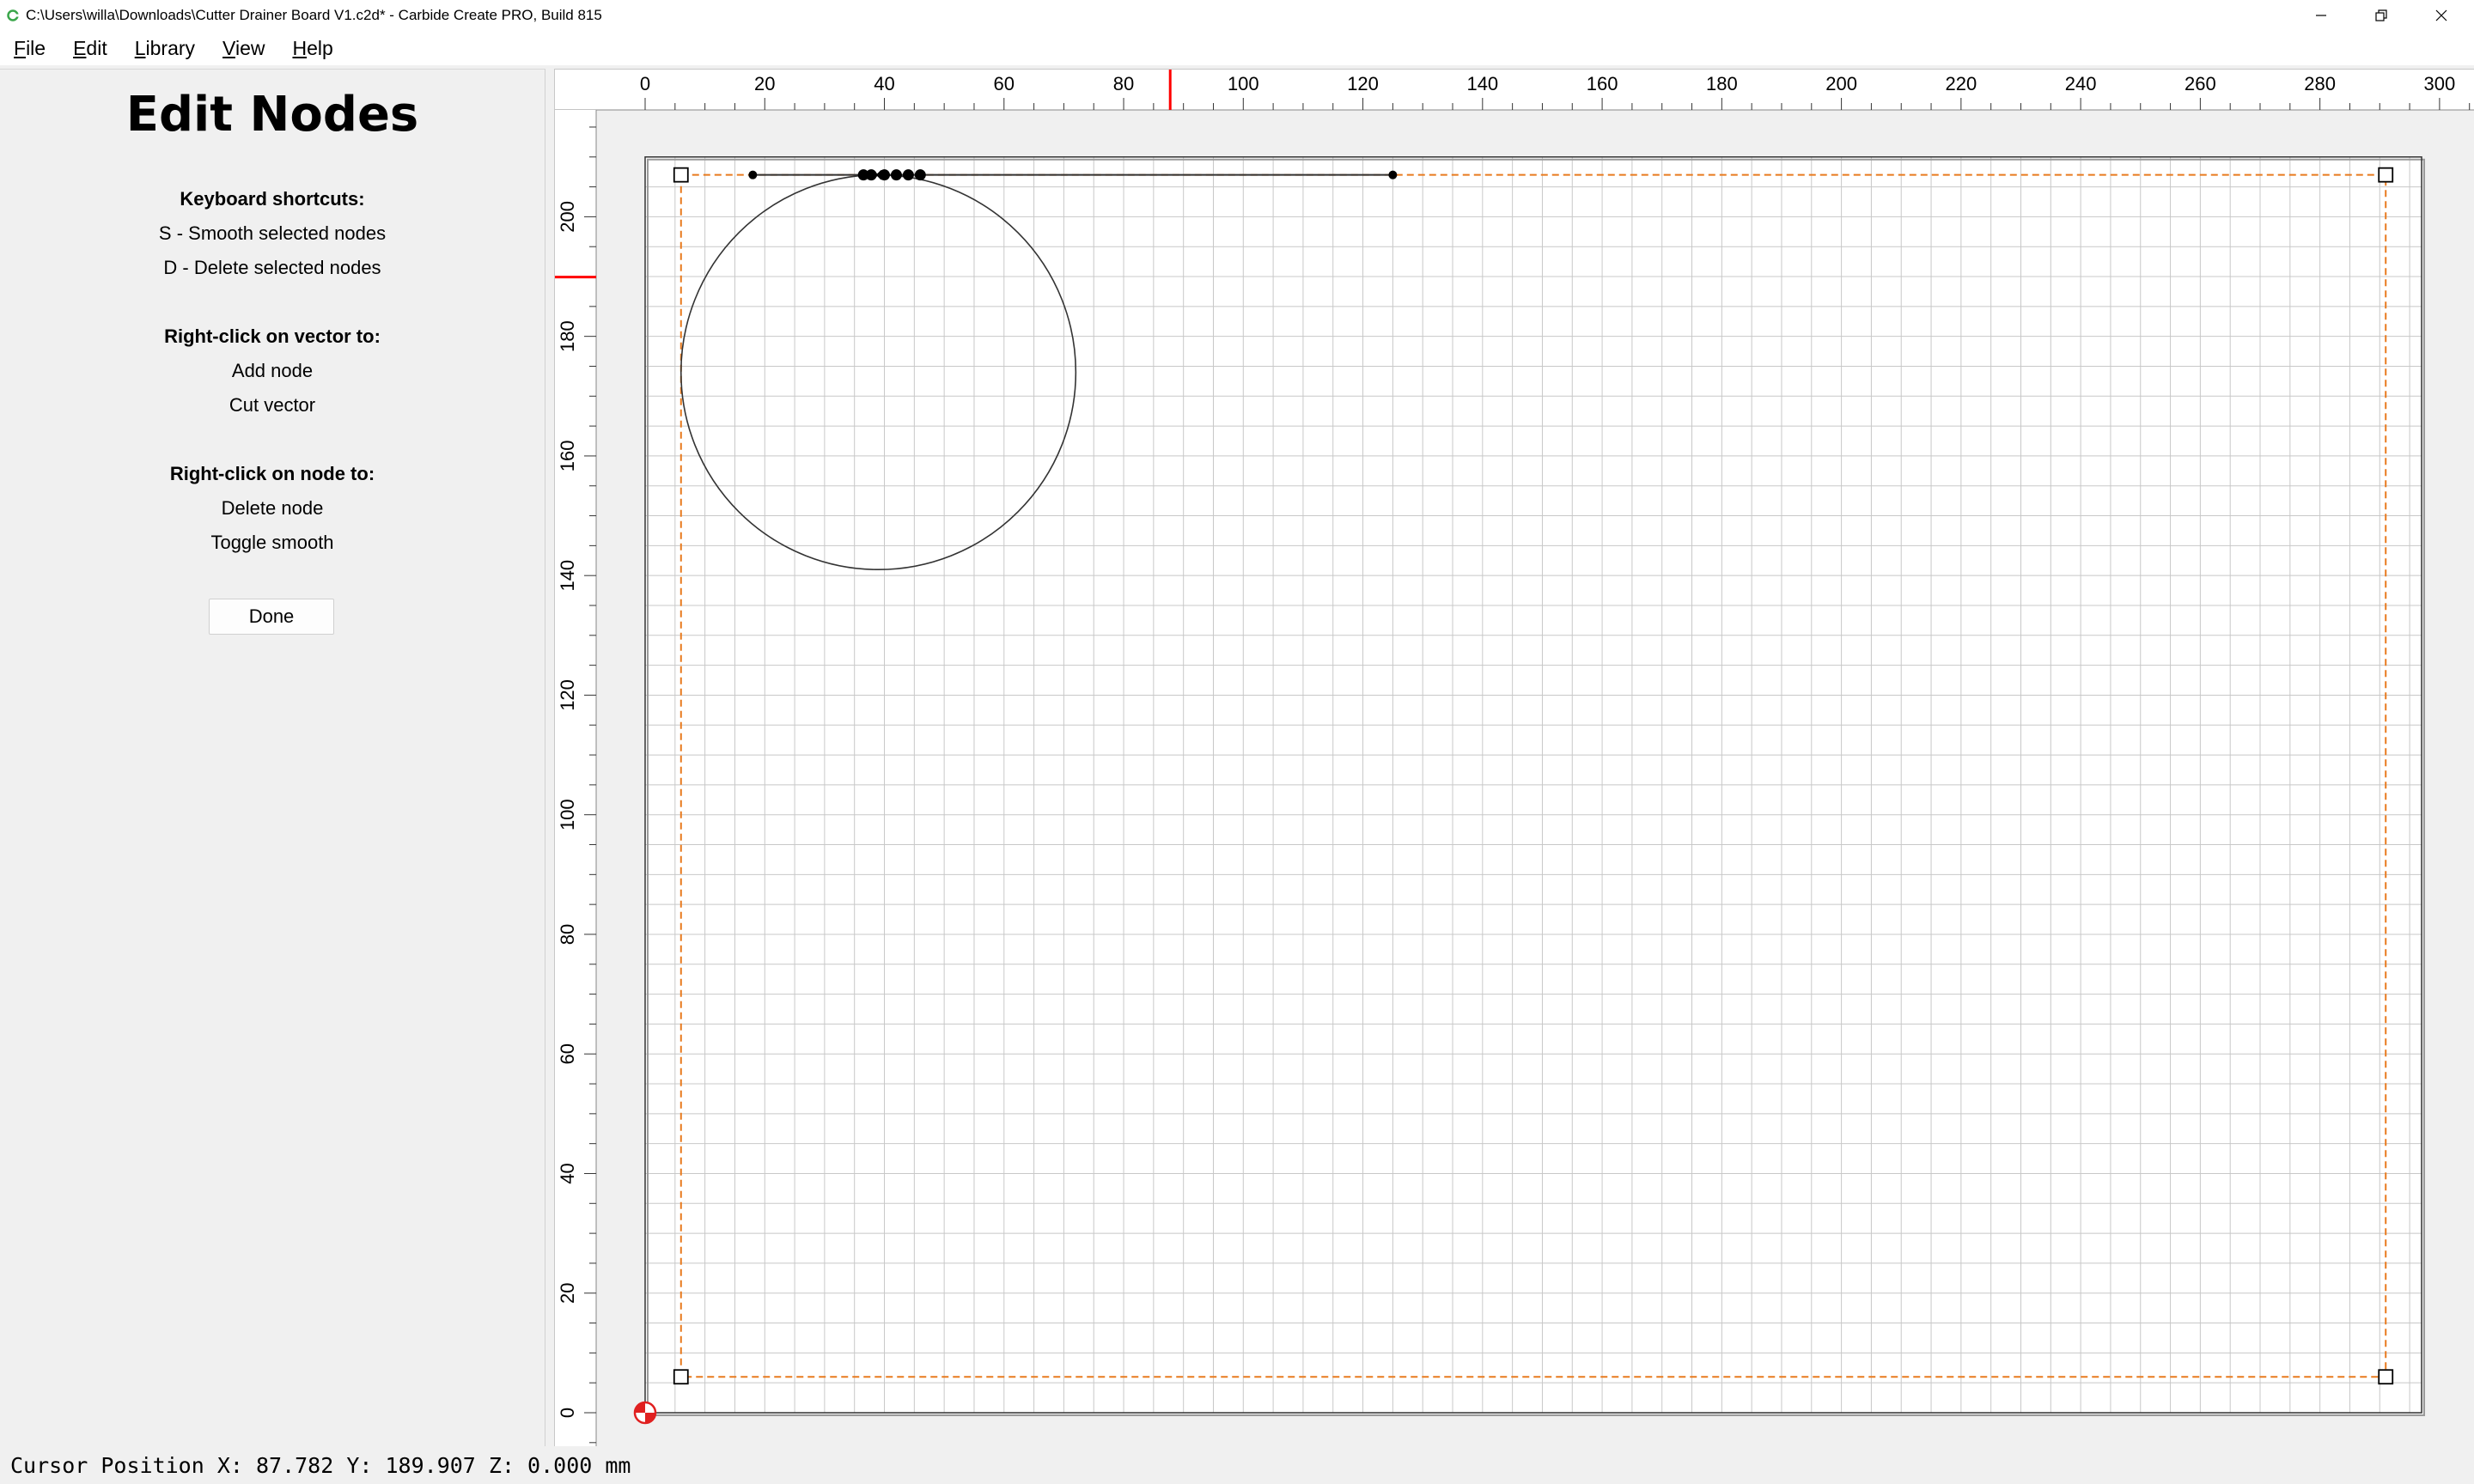 Image resolution: width=2474 pixels, height=1484 pixels. Describe the element at coordinates (2200, 83) in the screenshot. I see `x-ruler-label: 260` at that location.